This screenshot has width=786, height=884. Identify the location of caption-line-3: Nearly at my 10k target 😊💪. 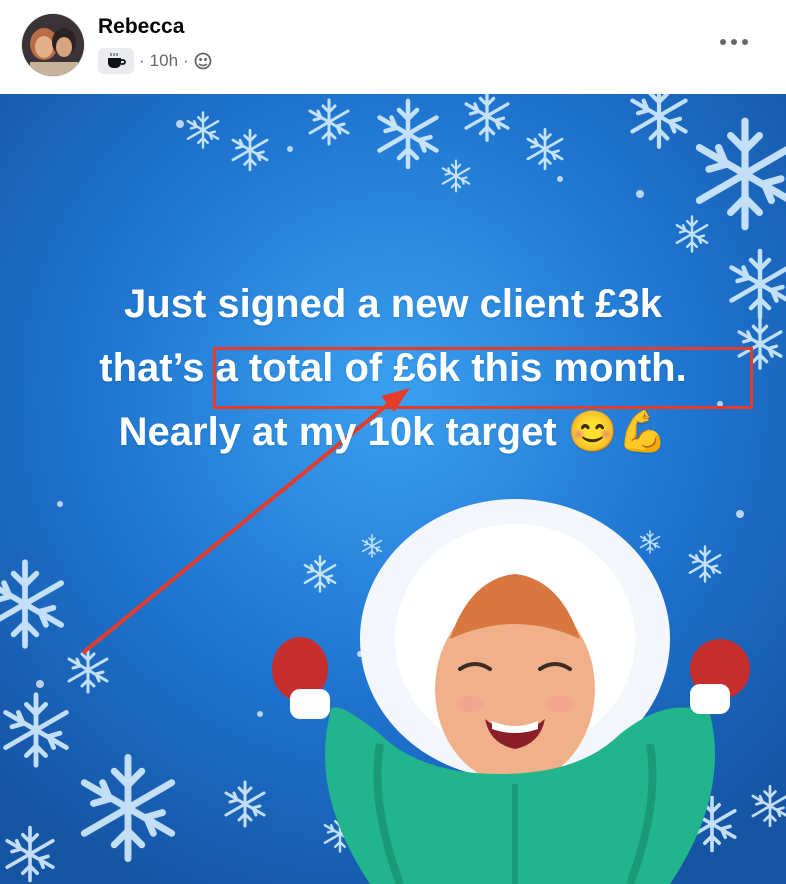
(393, 432).